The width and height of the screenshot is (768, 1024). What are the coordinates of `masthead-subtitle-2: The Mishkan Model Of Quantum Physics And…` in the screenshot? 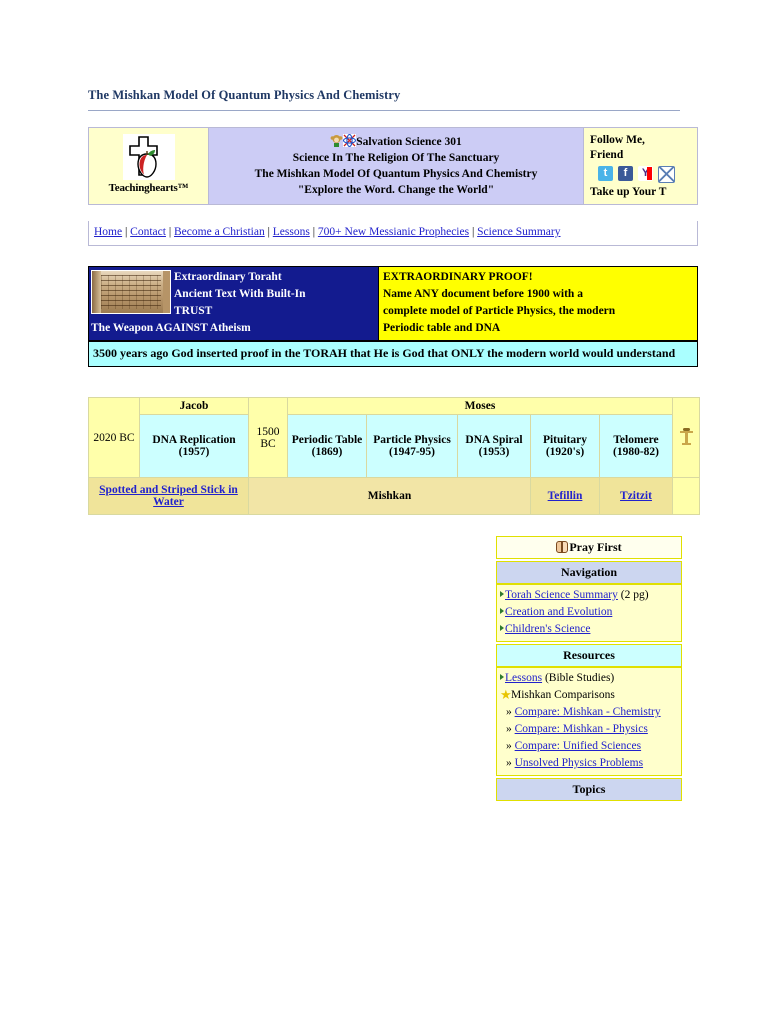 It's located at (396, 174).